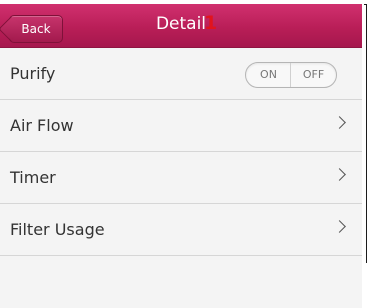 The width and height of the screenshot is (371, 308). I want to click on row-label: Timer, so click(33, 177).